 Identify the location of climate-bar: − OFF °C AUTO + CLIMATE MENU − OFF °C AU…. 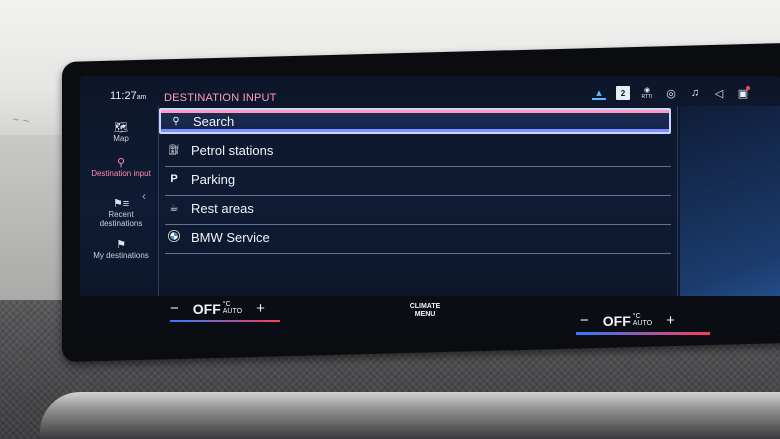
(430, 317).